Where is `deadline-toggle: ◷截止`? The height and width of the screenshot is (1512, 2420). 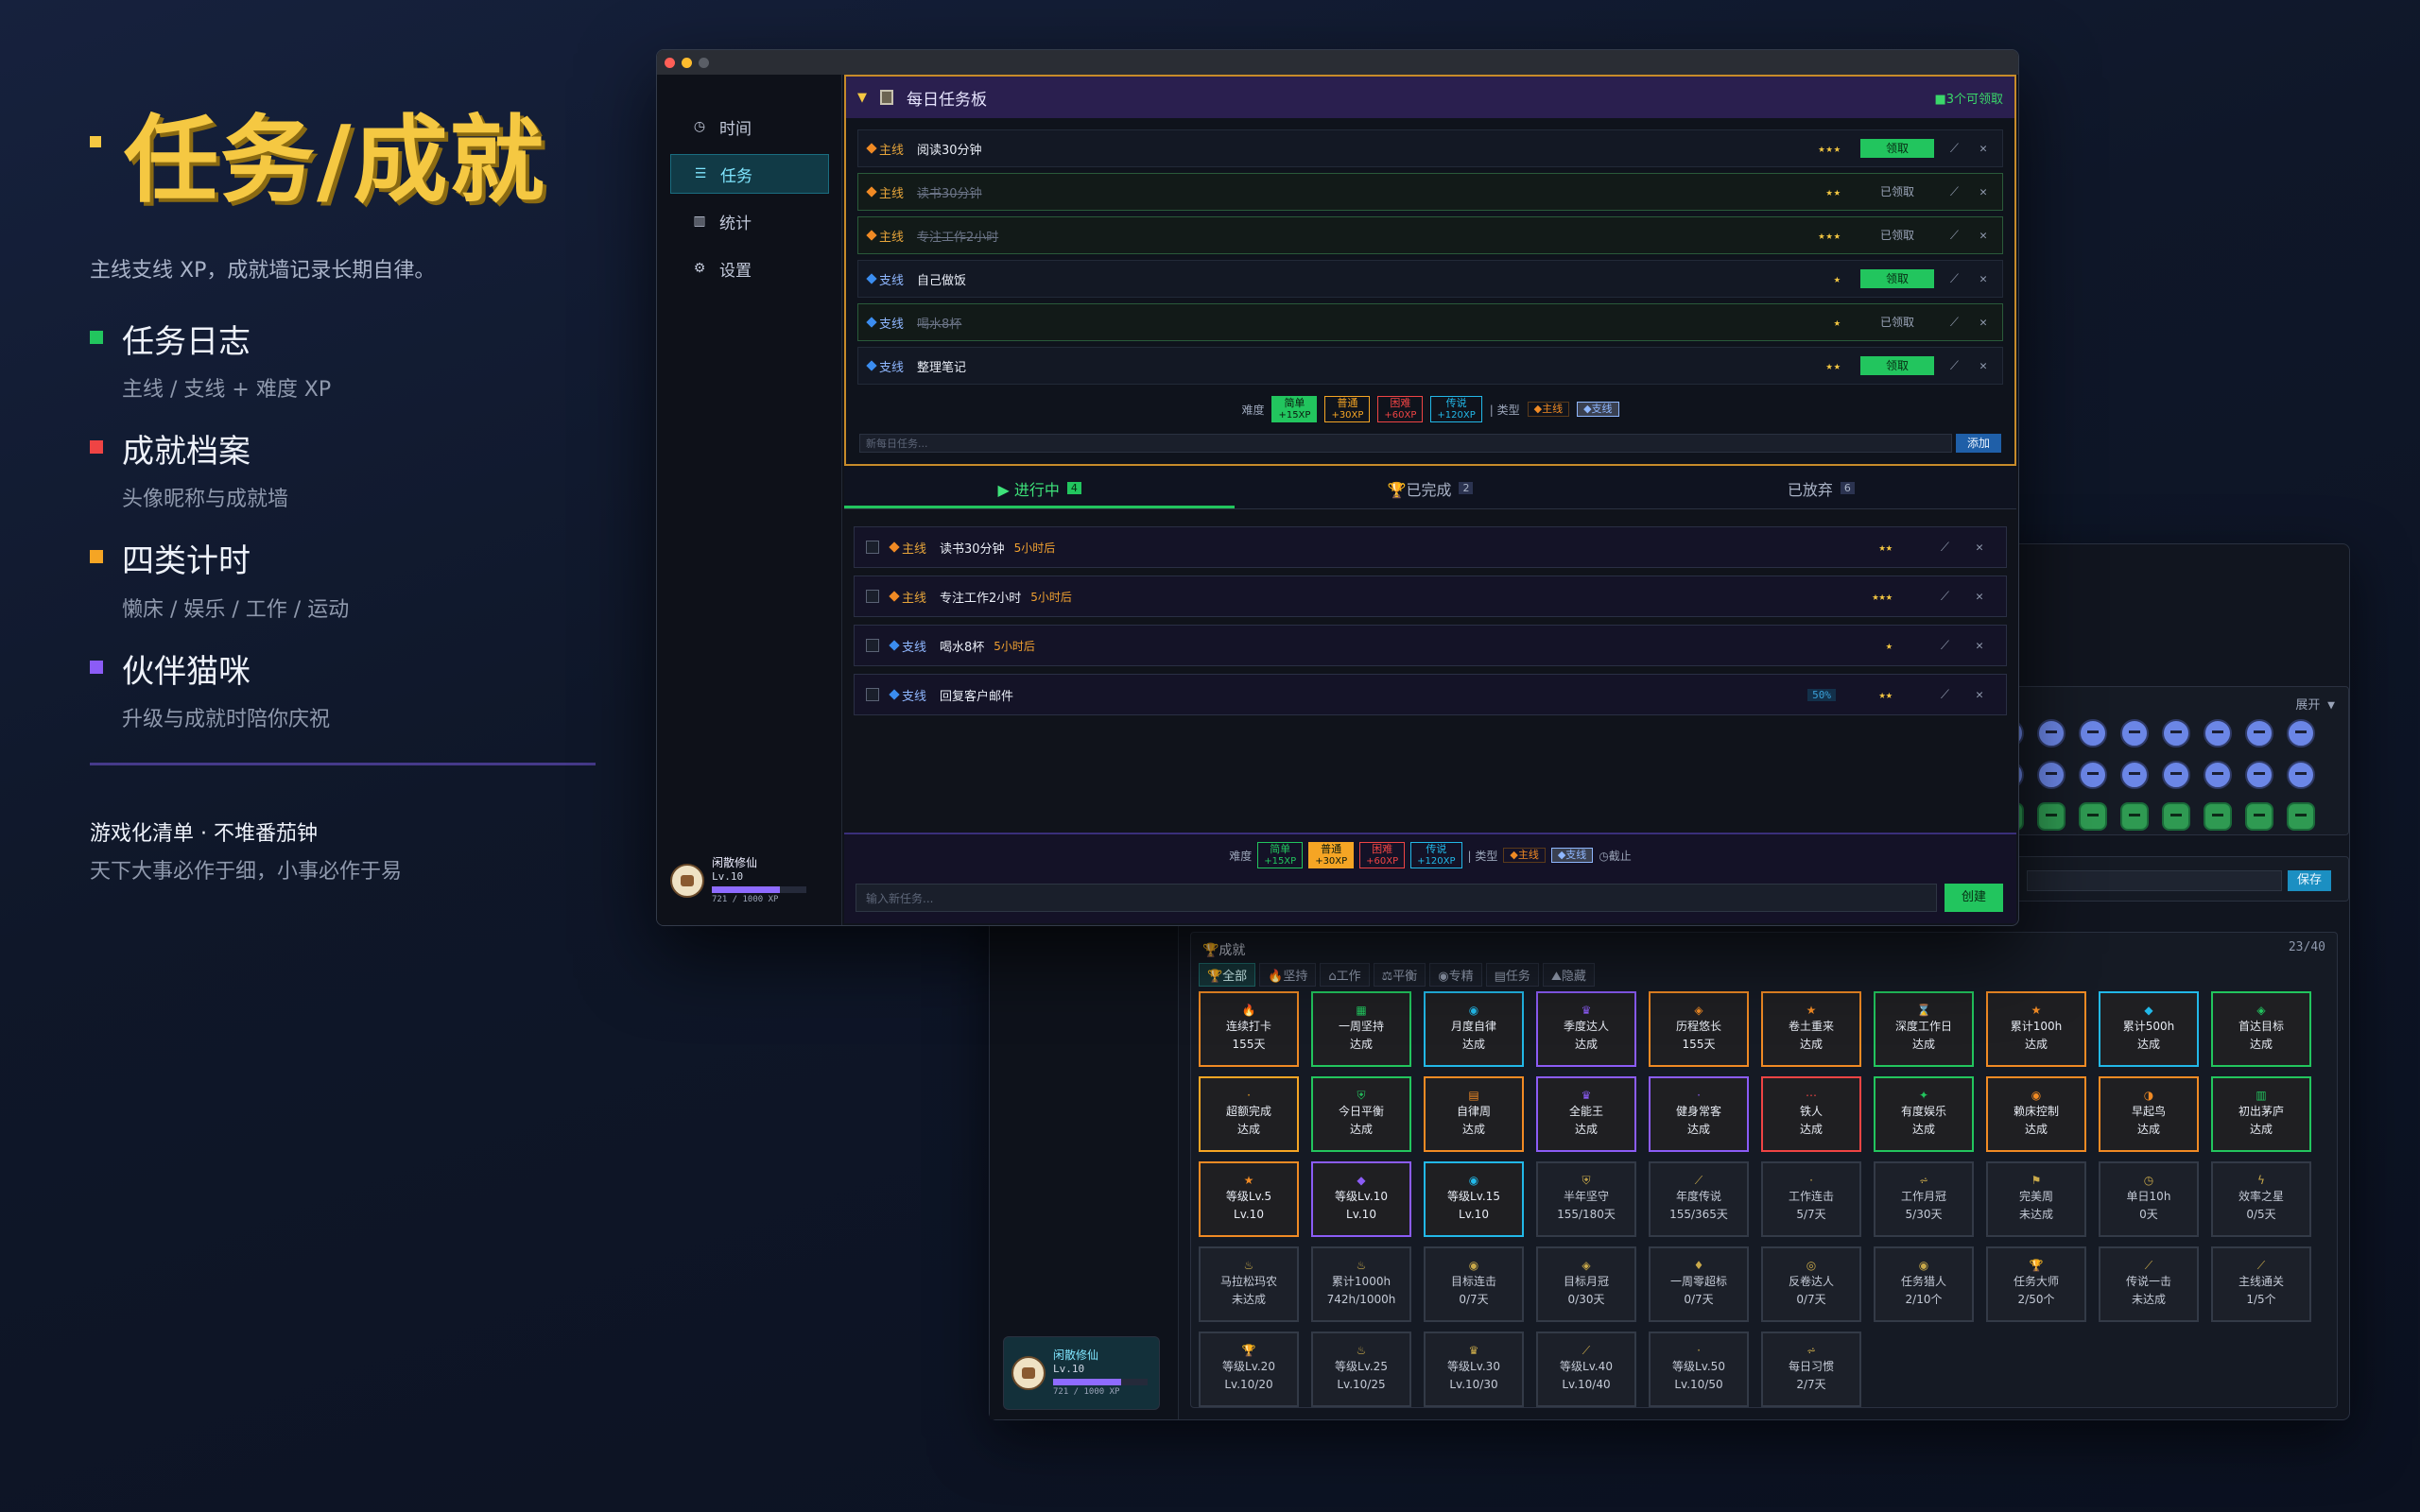 deadline-toggle: ◷截止 is located at coordinates (1615, 856).